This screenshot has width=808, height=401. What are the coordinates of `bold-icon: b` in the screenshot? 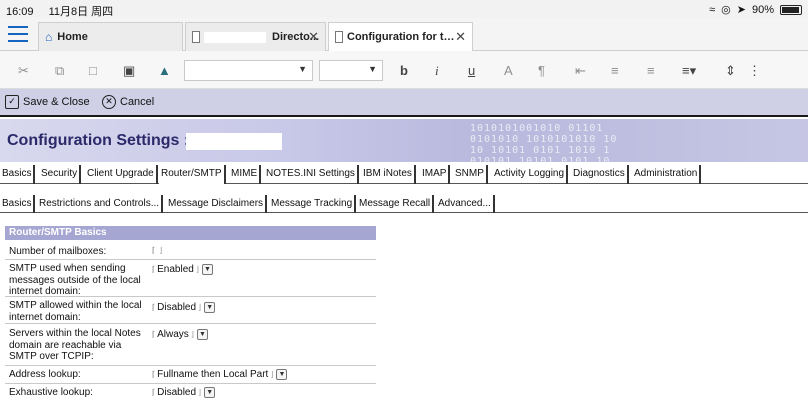 It's located at (404, 70).